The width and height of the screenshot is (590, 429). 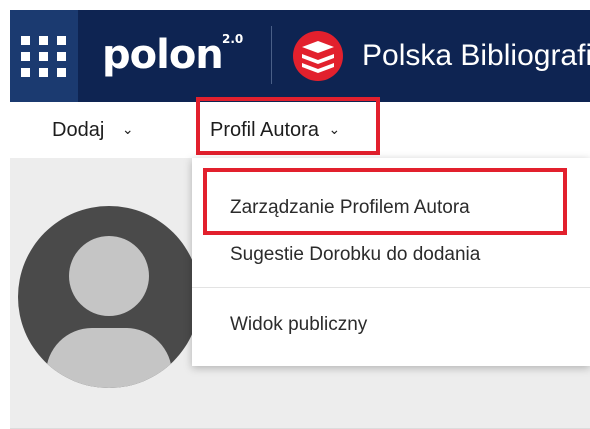 I want to click on menu-item-widok-publiczny: Widok publiczny, so click(x=298, y=325).